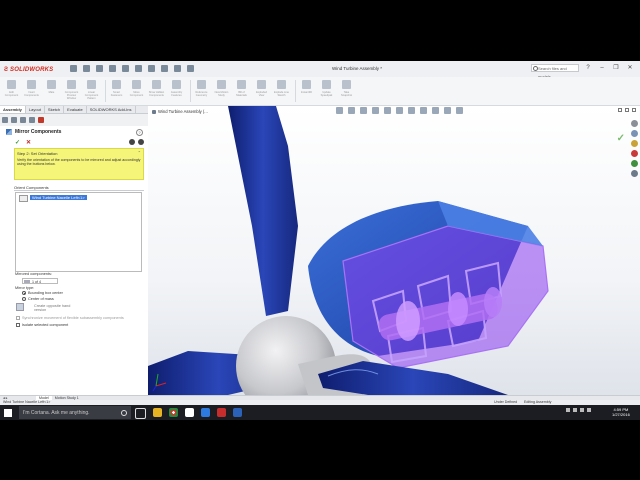 This screenshot has width=640, height=480. What do you see at coordinates (351, 110) in the screenshot?
I see `zoom-area-icon` at bounding box center [351, 110].